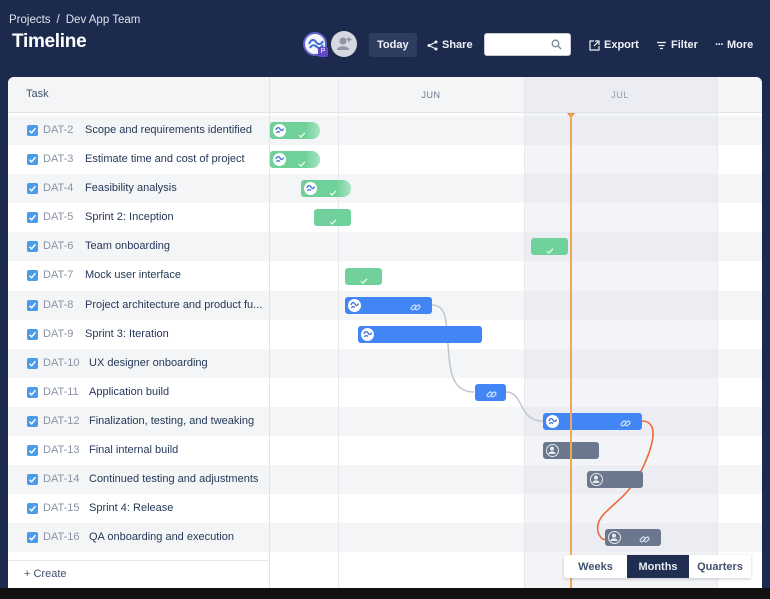 This screenshot has width=770, height=599. I want to click on page-title: Timeline, so click(49, 41).